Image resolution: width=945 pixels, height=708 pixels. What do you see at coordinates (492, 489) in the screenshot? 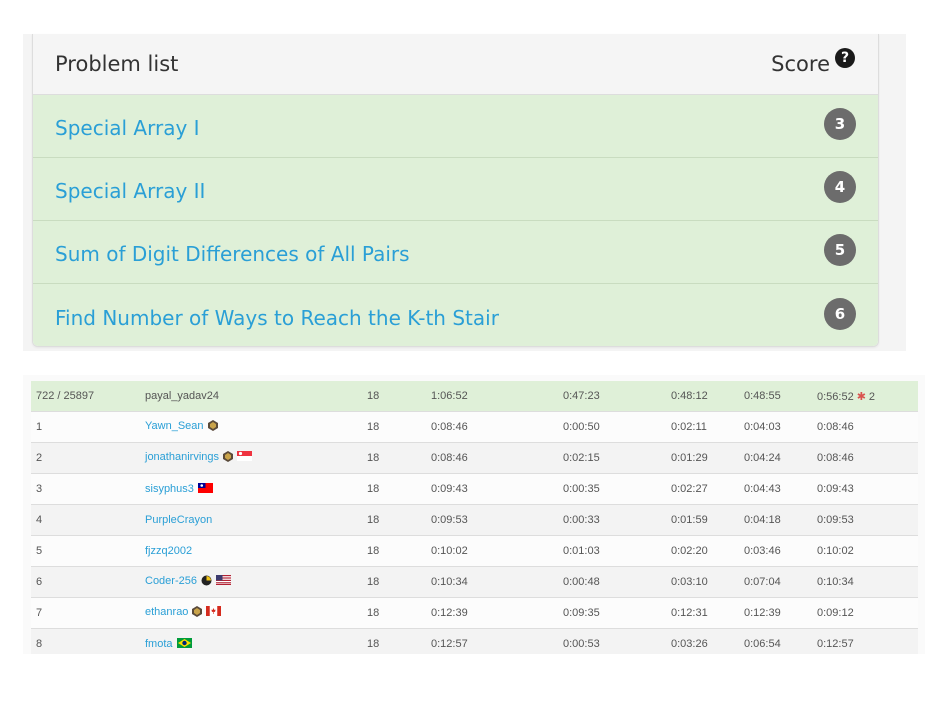
I see `finish-time-cell: 0:09:43` at bounding box center [492, 489].